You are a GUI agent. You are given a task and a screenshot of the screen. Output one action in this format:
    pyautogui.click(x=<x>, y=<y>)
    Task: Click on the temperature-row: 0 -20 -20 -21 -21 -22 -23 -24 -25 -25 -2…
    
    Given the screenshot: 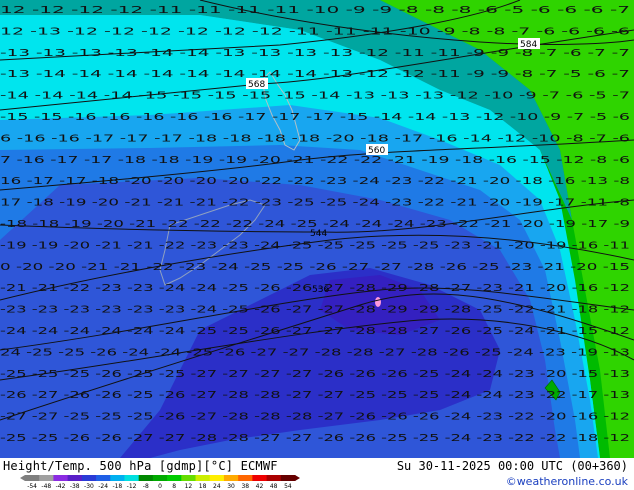 What is the action you would take?
    pyautogui.click(x=315, y=267)
    